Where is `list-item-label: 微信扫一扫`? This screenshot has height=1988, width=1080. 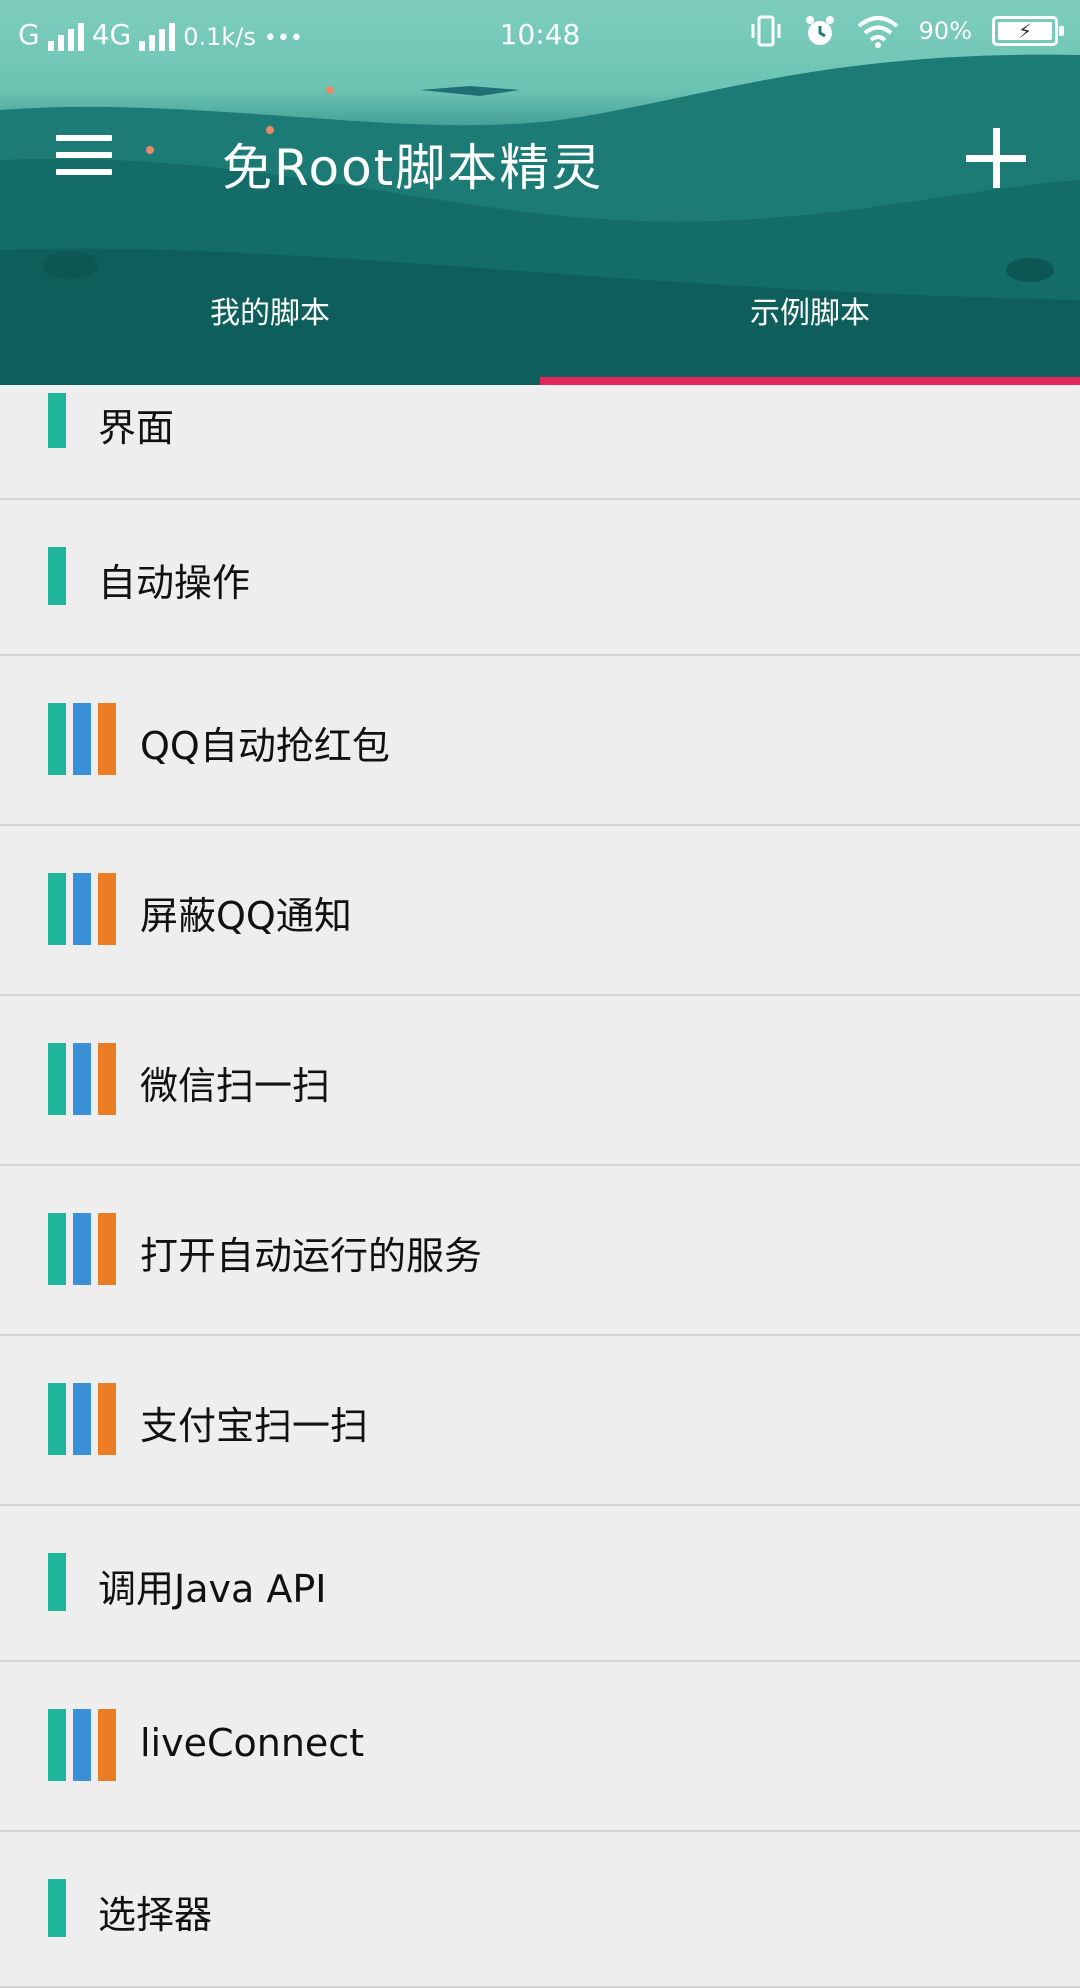 list-item-label: 微信扫一扫 is located at coordinates (235, 1086).